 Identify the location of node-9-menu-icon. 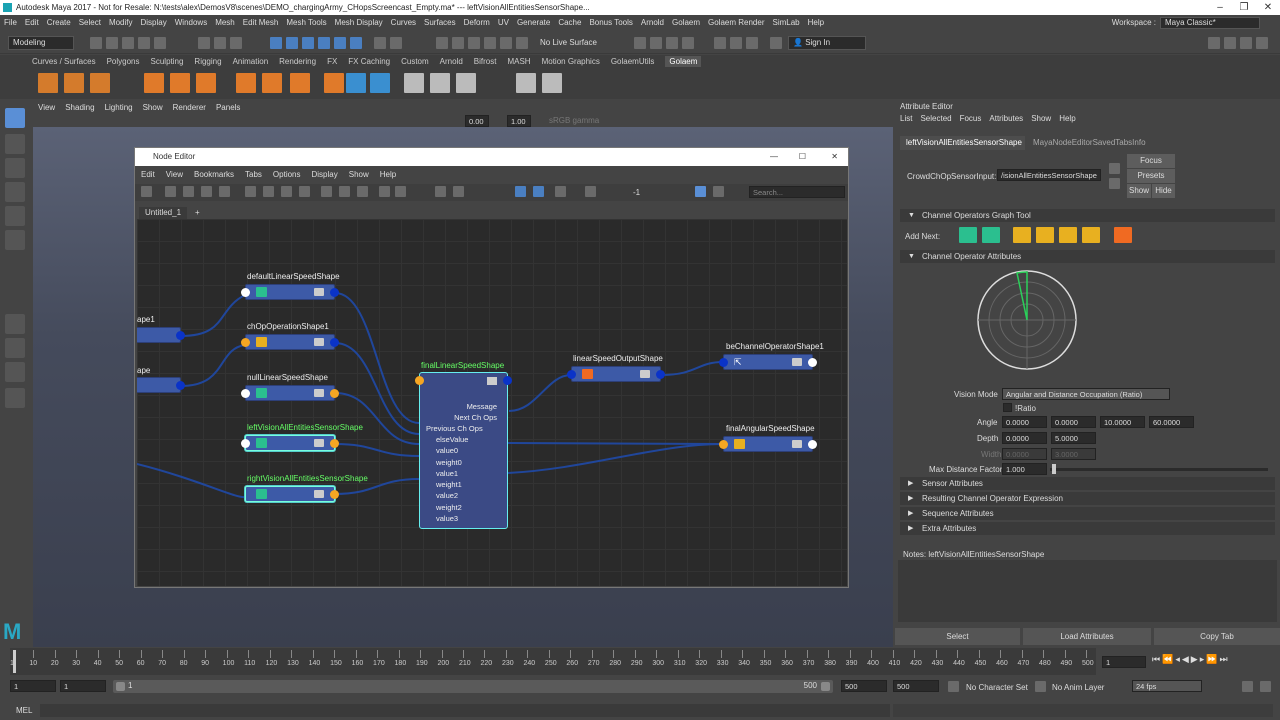
(797, 444).